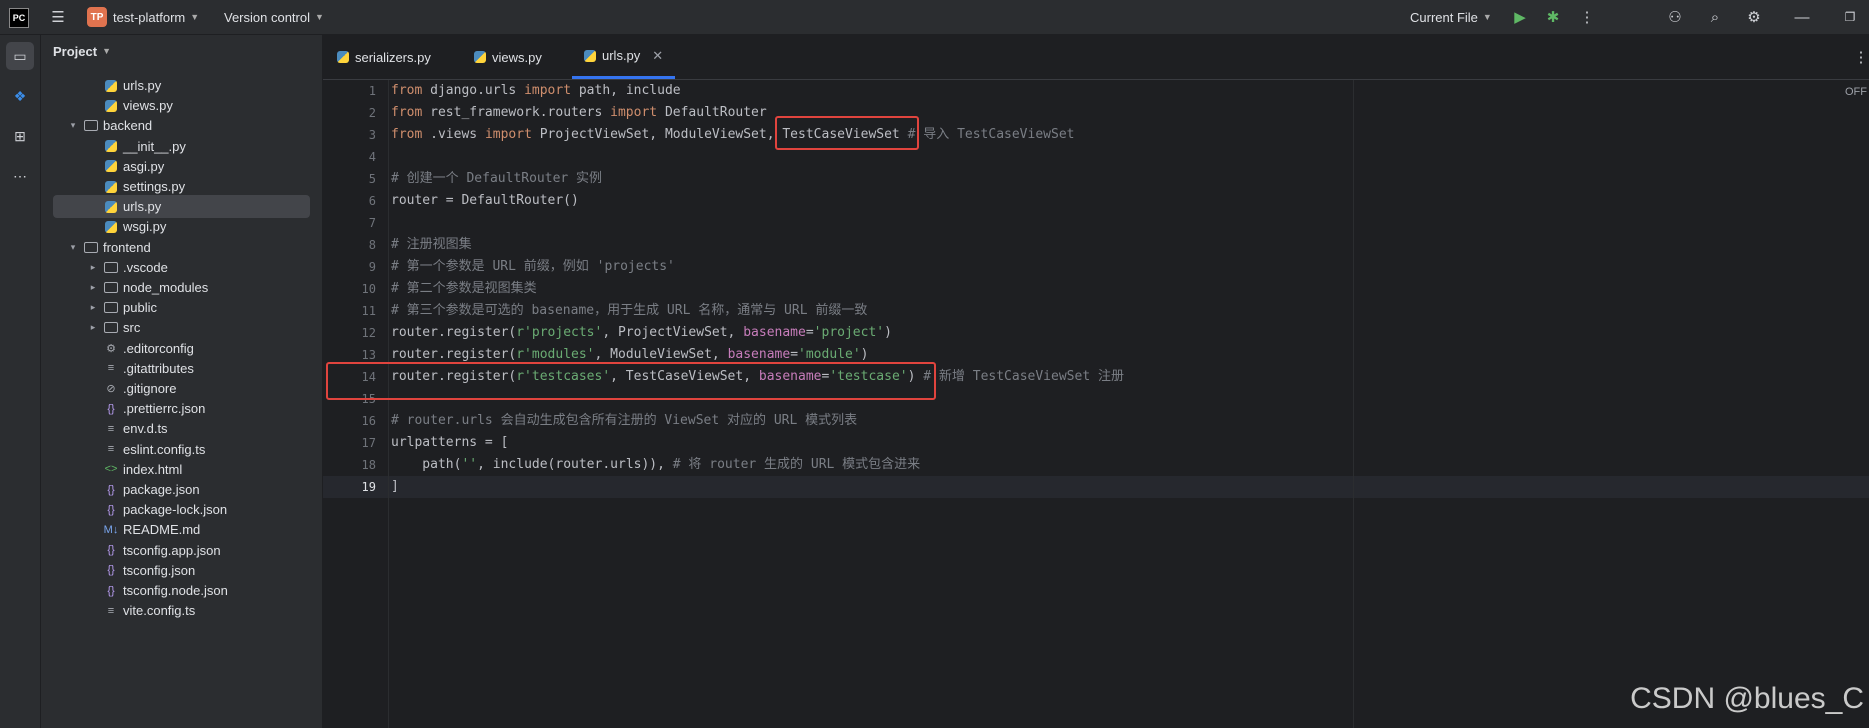 This screenshot has height=728, width=1869. Describe the element at coordinates (1802, 17) in the screenshot. I see `minimize-icon: —` at that location.